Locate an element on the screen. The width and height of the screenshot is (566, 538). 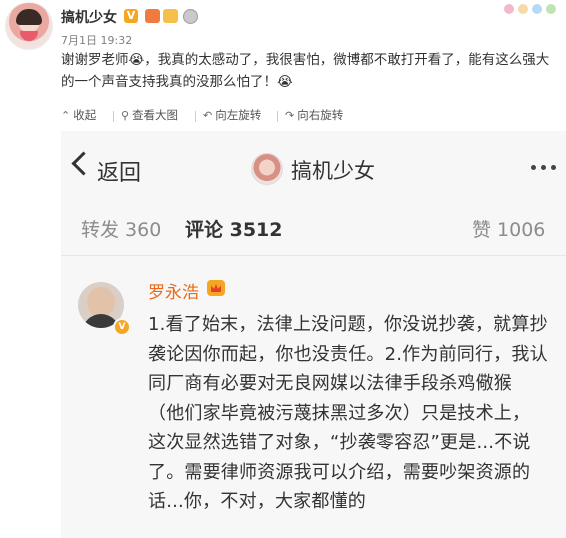
nav-avatar is located at coordinates (267, 169).